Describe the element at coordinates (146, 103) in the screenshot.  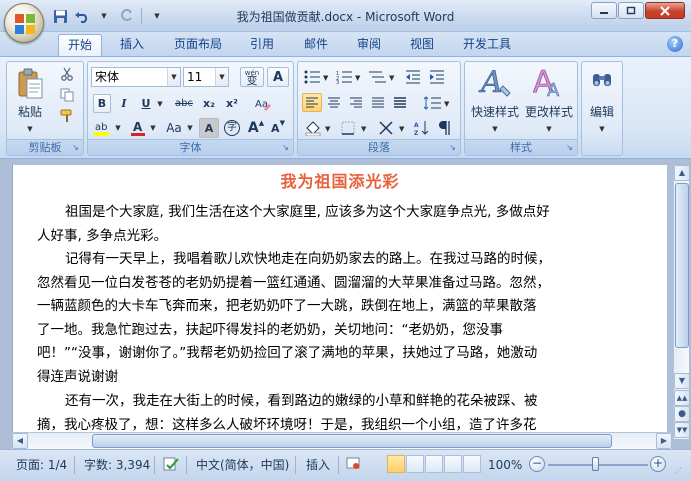
I see `underline-button: U` at that location.